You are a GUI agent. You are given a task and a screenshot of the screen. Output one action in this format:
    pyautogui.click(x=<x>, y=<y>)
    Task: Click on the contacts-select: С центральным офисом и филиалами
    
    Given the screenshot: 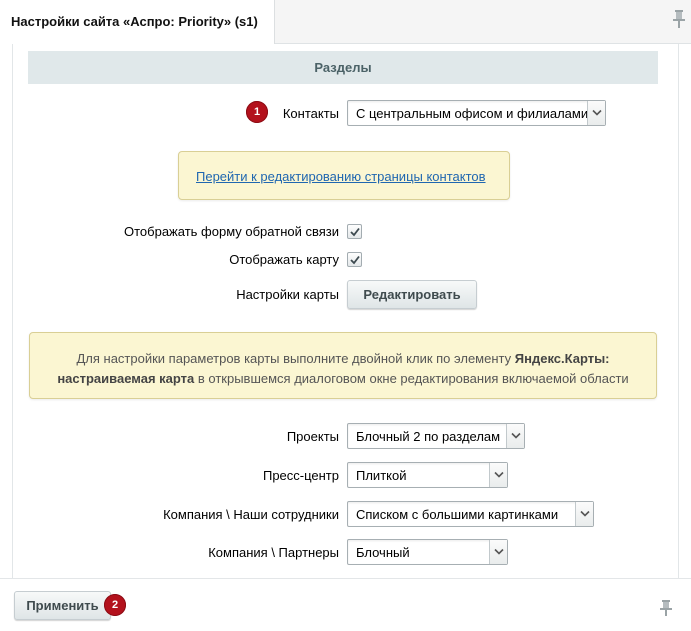 What is the action you would take?
    pyautogui.click(x=476, y=113)
    